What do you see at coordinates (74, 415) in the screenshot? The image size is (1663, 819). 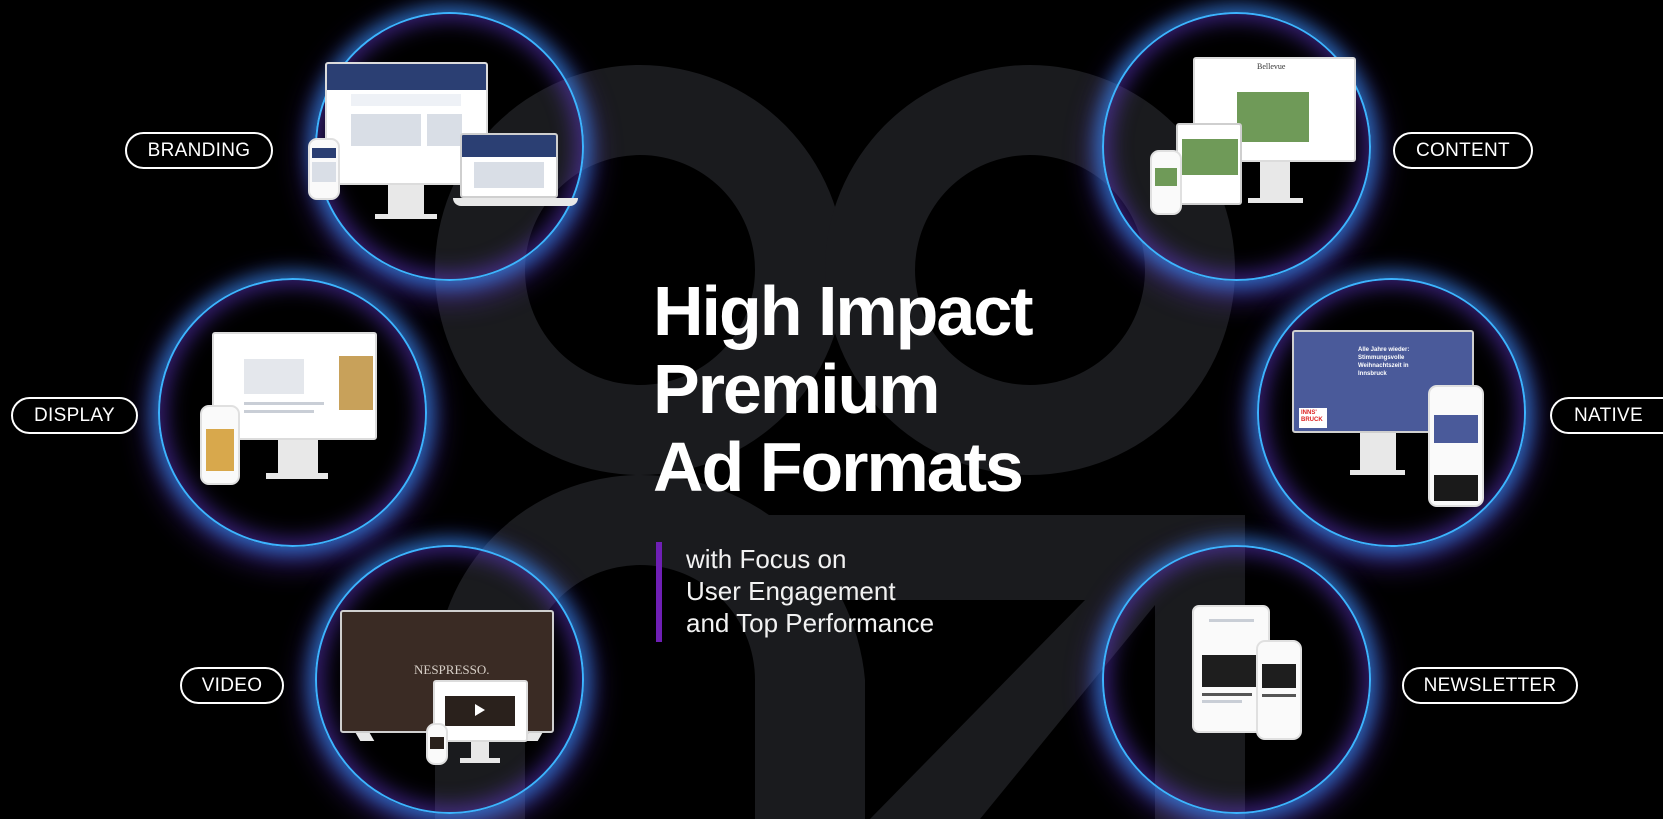 I see `display-pill: DISPLAY` at bounding box center [74, 415].